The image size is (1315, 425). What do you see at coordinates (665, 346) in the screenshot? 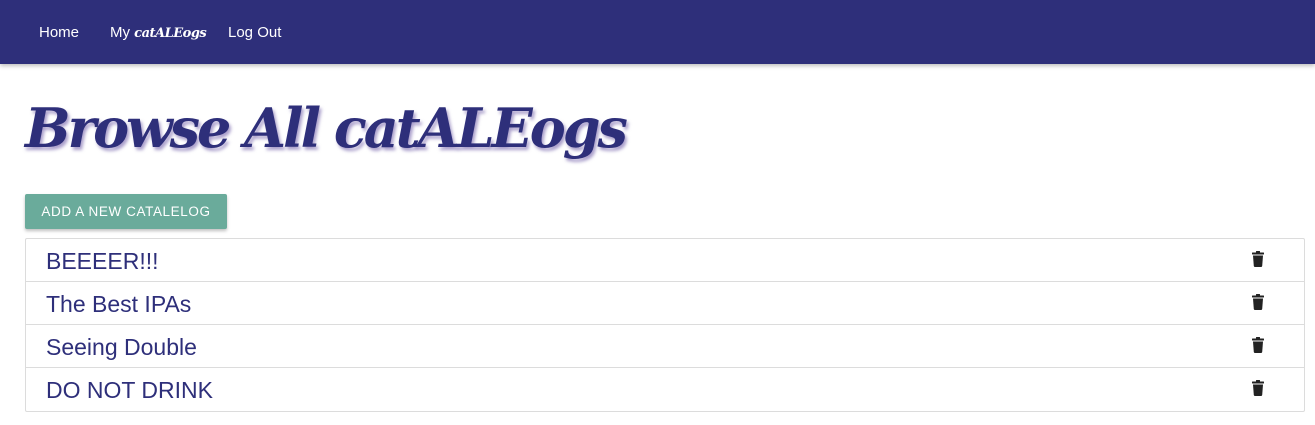
I see `list-item: Seeing Double` at bounding box center [665, 346].